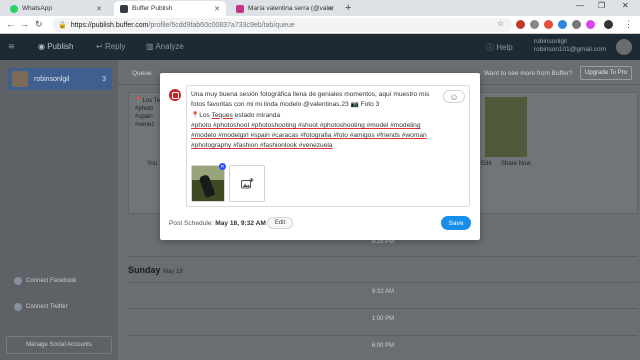  I want to click on account-count: 3, so click(104, 79).